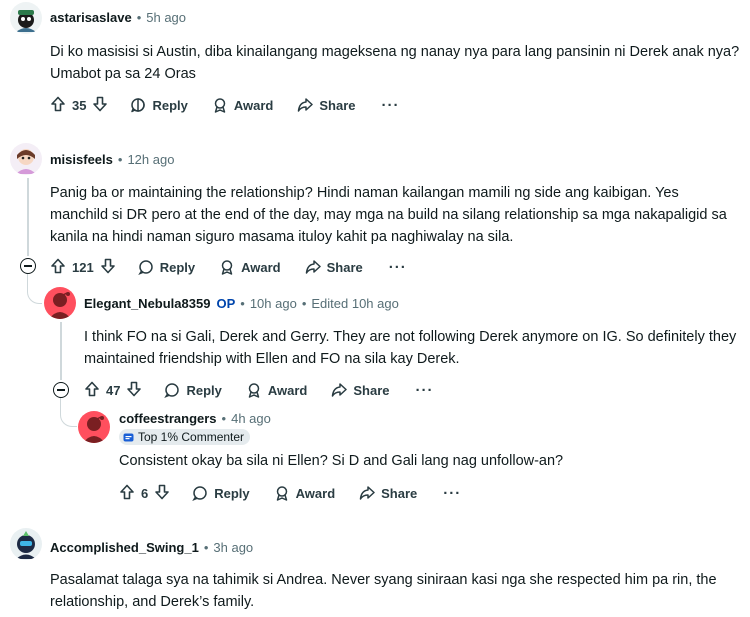  I want to click on username: Elegant_Nebula8359, so click(147, 303).